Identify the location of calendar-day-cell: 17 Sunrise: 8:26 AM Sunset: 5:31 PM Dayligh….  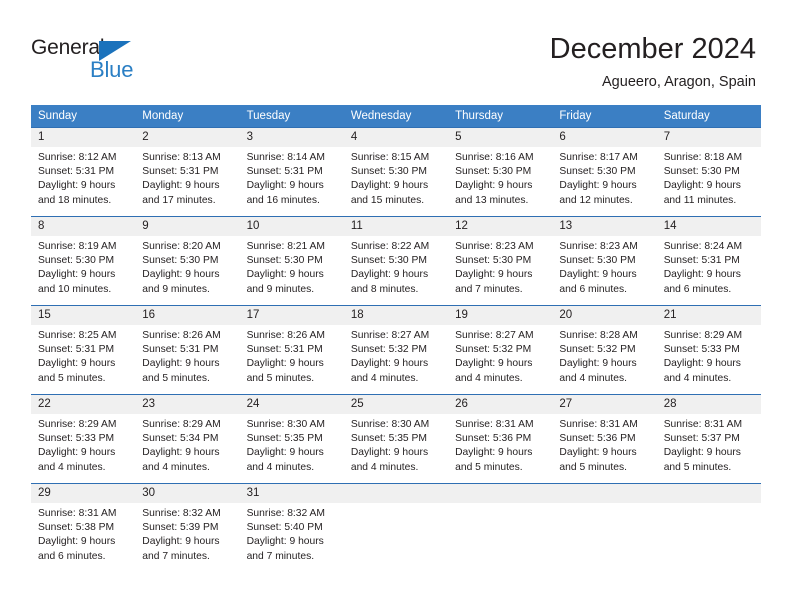
(291, 349).